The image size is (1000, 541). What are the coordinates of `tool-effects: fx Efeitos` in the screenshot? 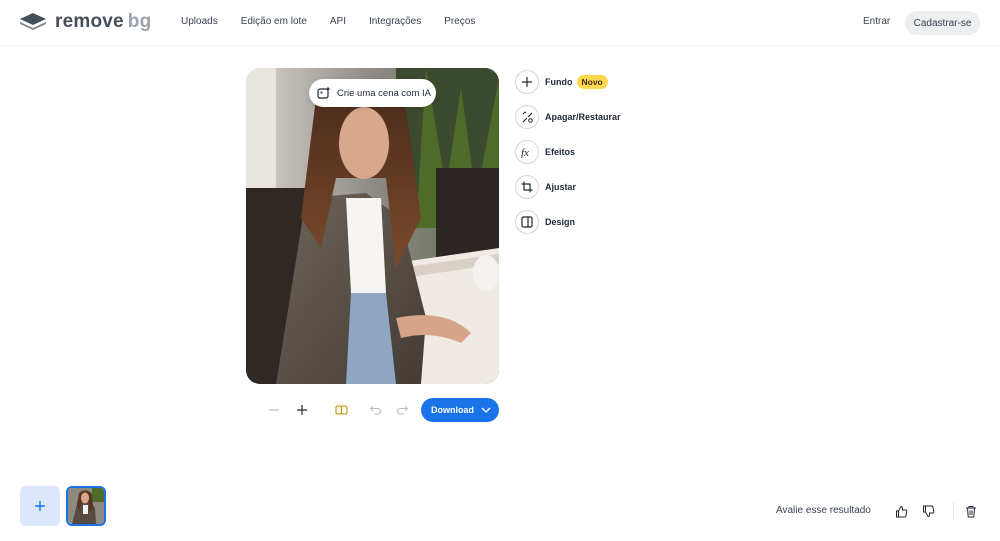 It's located at (568, 152).